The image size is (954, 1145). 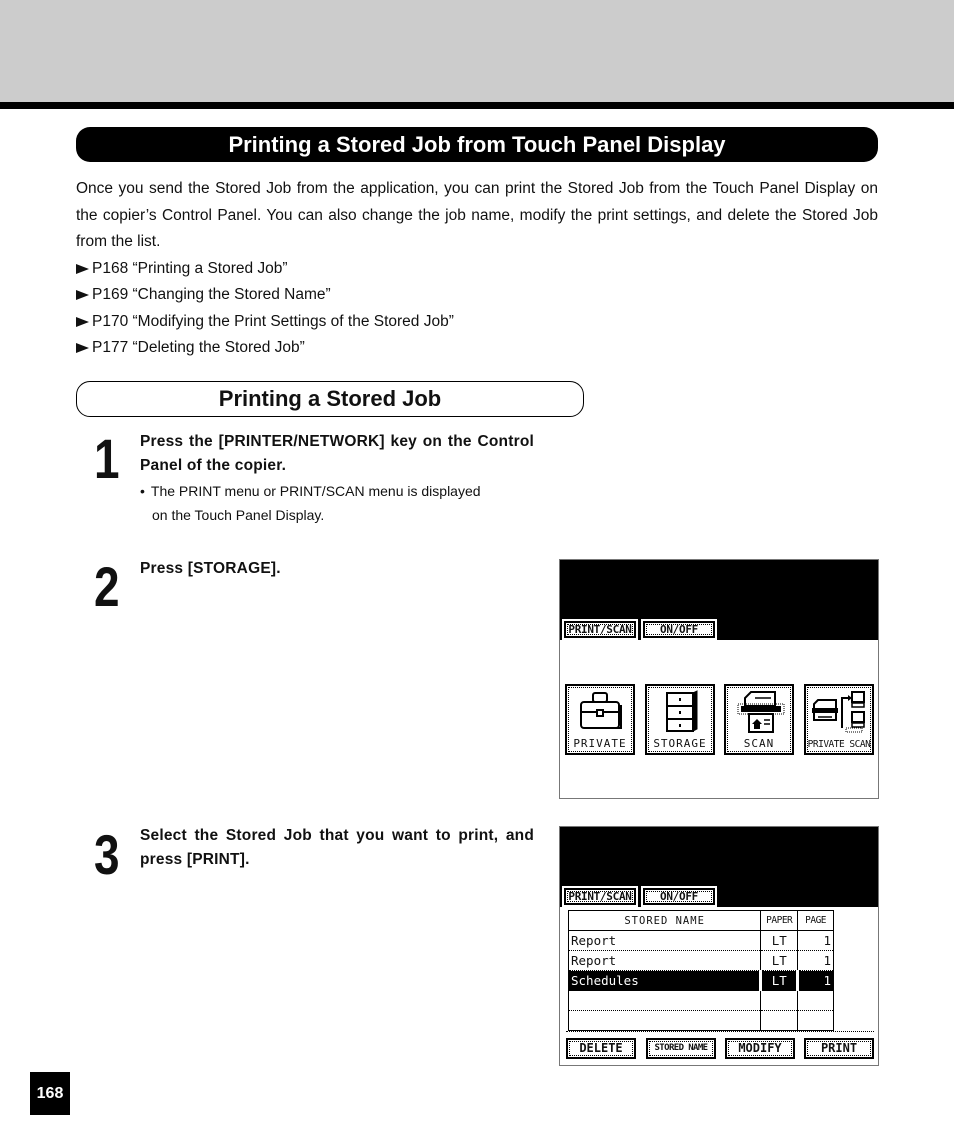 I want to click on menu-buttons: PRIVATE STORAGE SCAN PRIVATE SCAN, so click(x=719, y=719).